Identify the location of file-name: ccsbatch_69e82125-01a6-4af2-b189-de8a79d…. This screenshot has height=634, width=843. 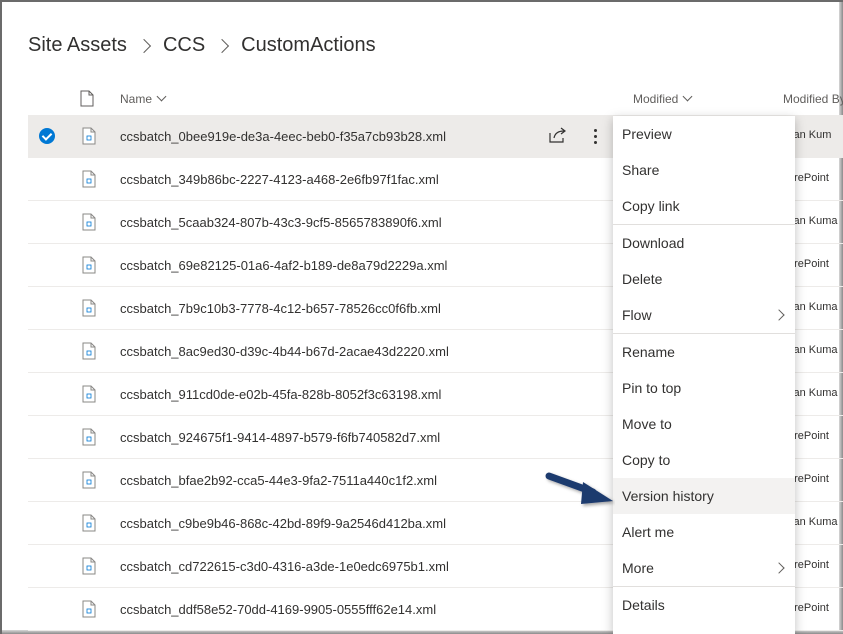
(283, 265).